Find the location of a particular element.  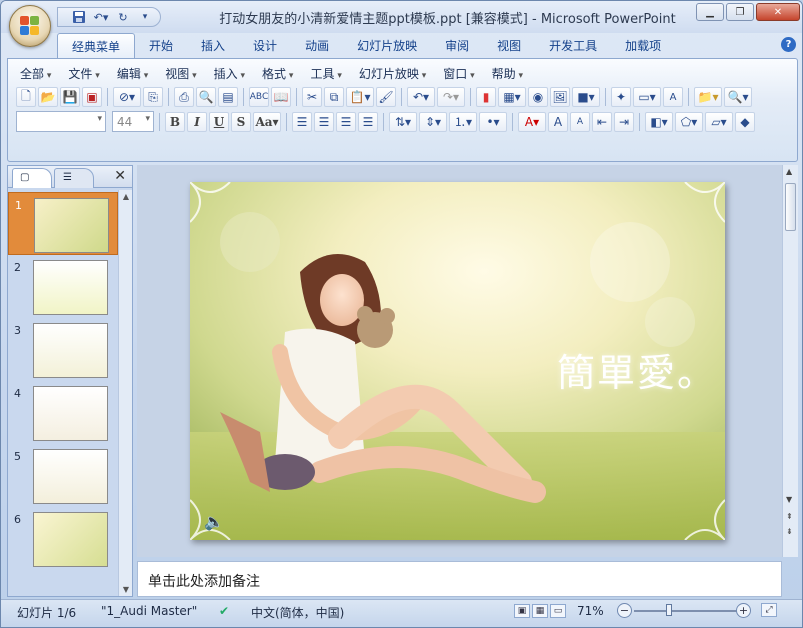

panel-scrollbar: ▲ ▼ is located at coordinates (125, 393).